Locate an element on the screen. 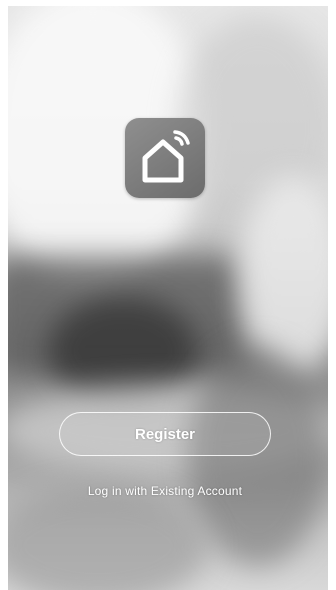 The width and height of the screenshot is (336, 590). app-logo is located at coordinates (165, 158).